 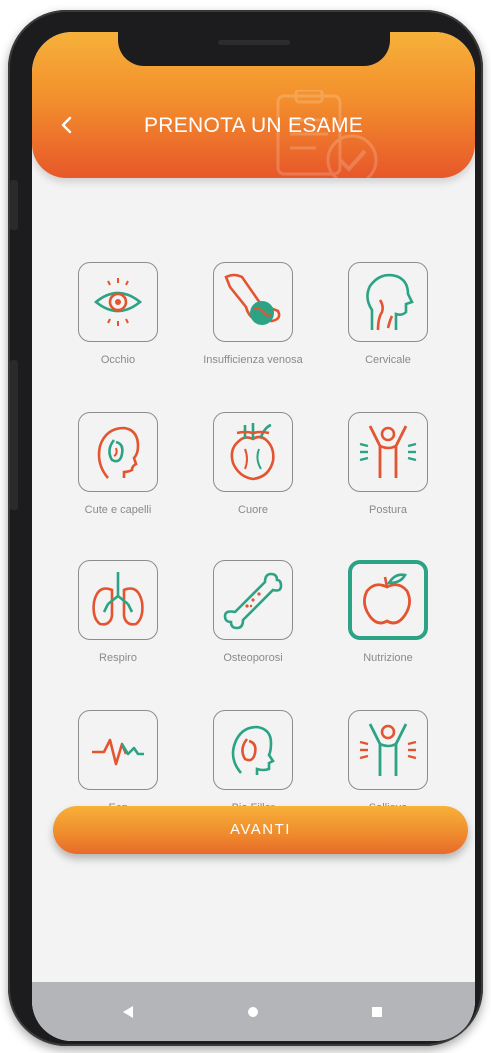 I want to click on exam-label: Osteoporosi, so click(x=253, y=658).